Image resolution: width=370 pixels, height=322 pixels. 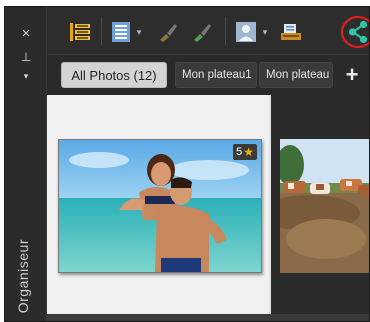 What do you see at coordinates (248, 152) in the screenshot?
I see `star-icon: ★` at bounding box center [248, 152].